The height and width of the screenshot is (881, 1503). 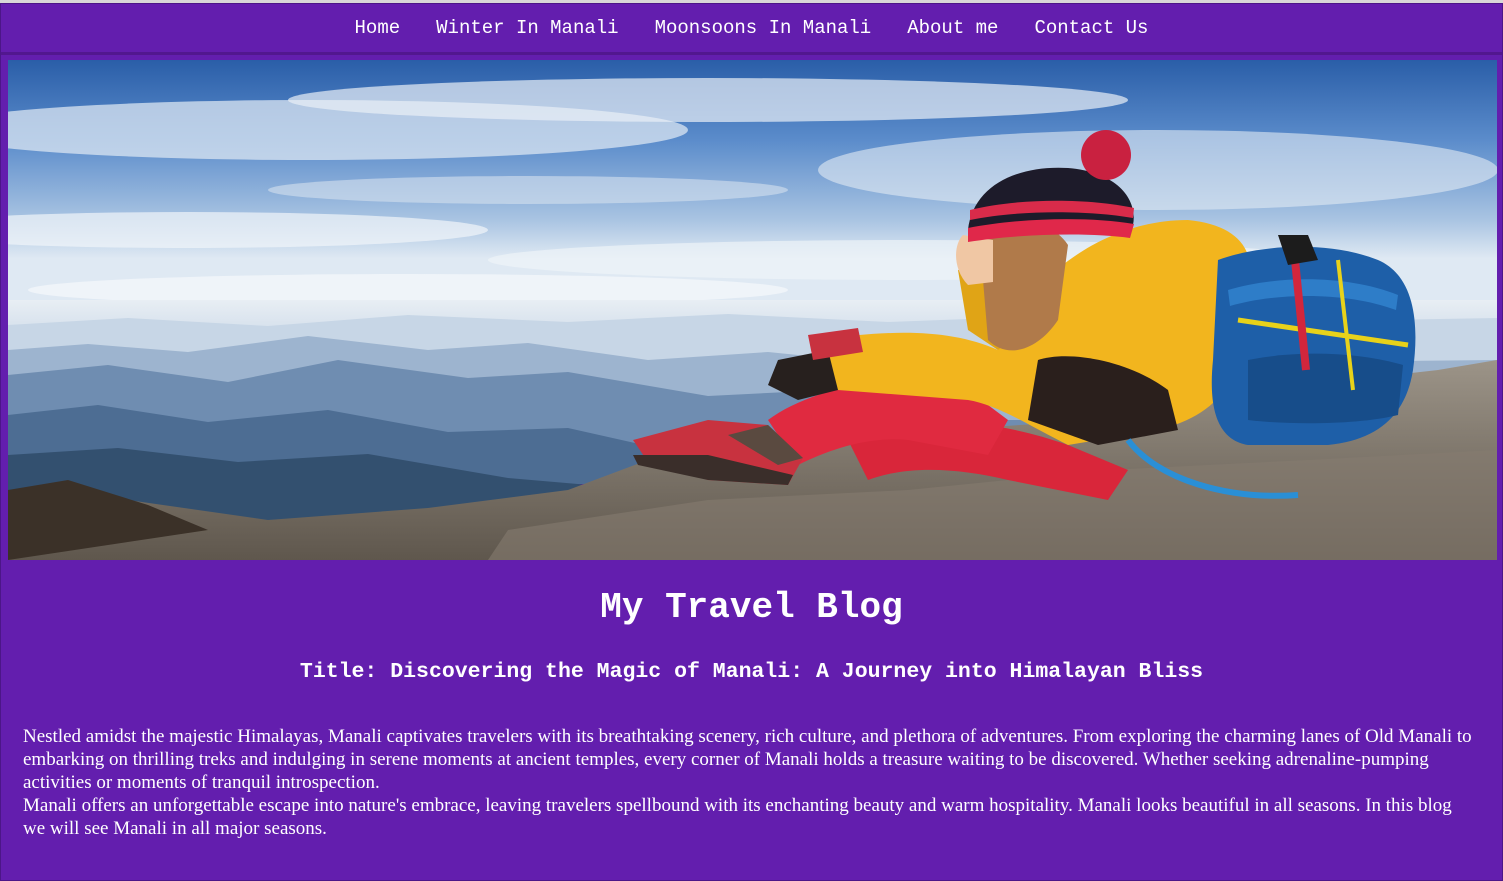 What do you see at coordinates (378, 28) in the screenshot?
I see `nav-home: Home` at bounding box center [378, 28].